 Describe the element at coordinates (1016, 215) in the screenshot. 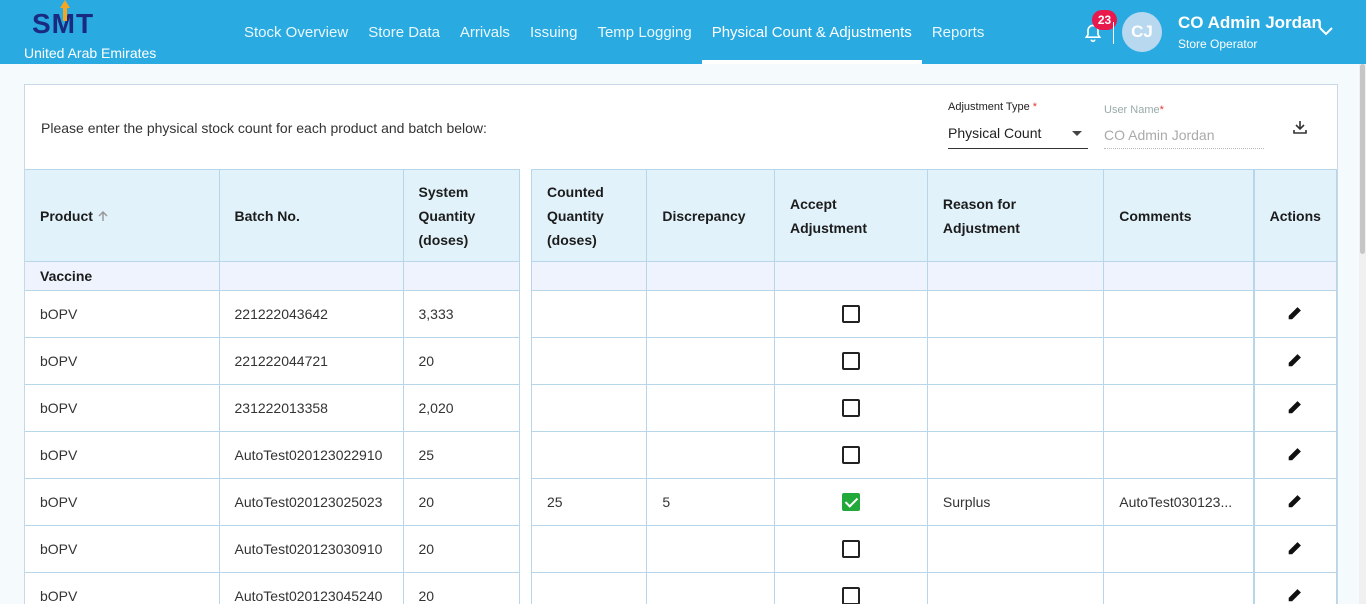

I see `header-reason: Reason for Adjustment` at that location.